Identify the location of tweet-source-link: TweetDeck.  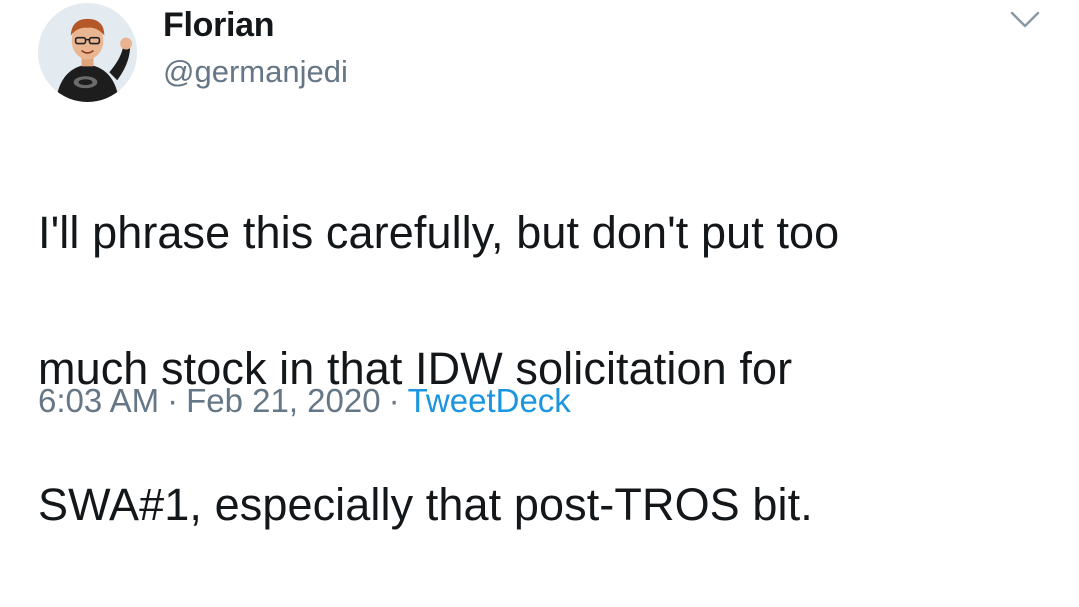
(489, 400).